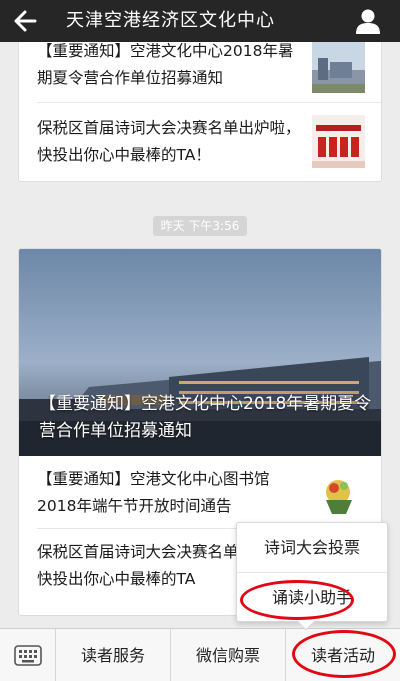  I want to click on keyboard-toggle-button, so click(28, 655).